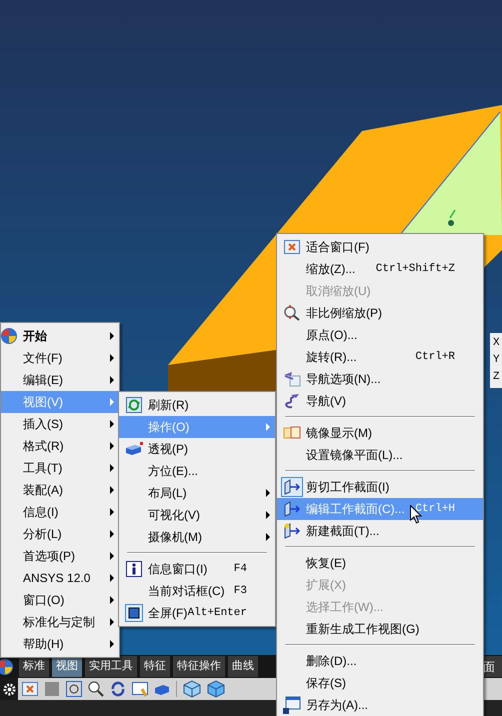 Image resolution: width=502 pixels, height=716 pixels. Describe the element at coordinates (496, 343) in the screenshot. I see `axis-label: X` at that location.